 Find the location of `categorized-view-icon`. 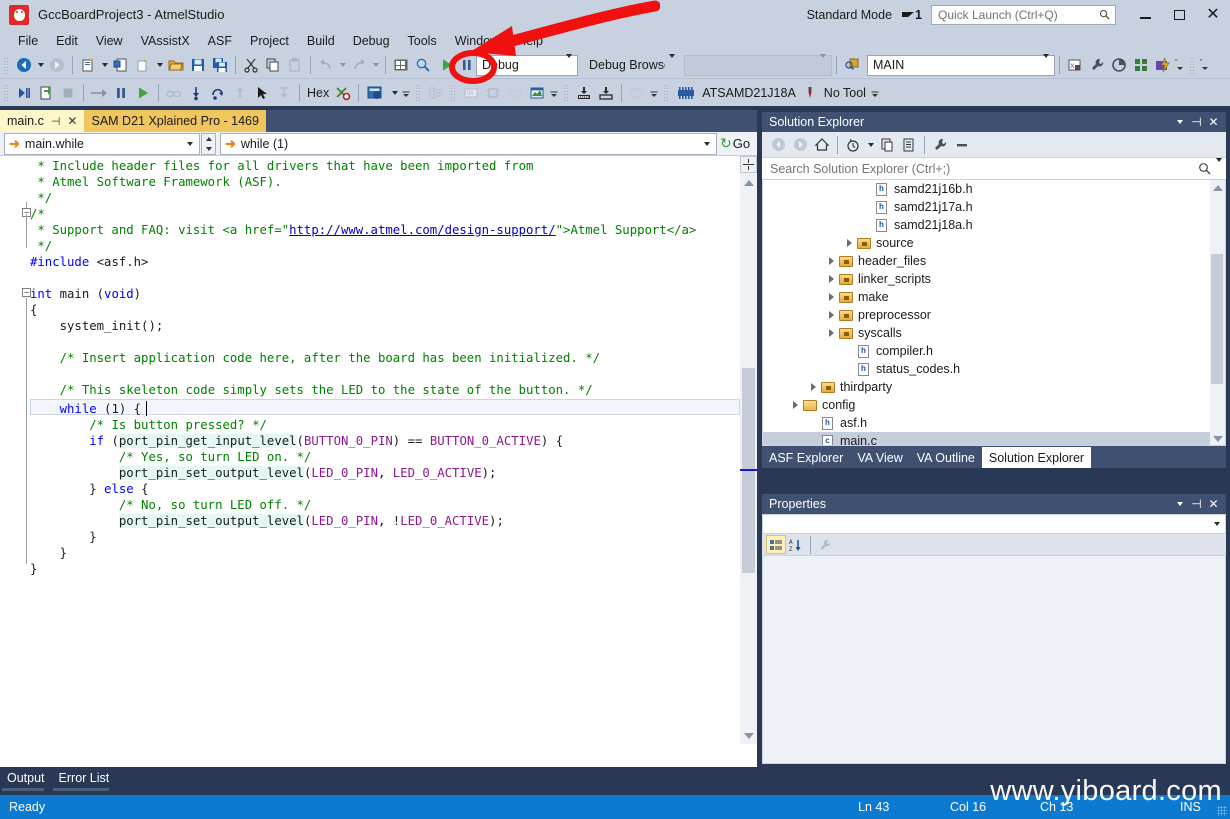

categorized-view-icon is located at coordinates (776, 544).